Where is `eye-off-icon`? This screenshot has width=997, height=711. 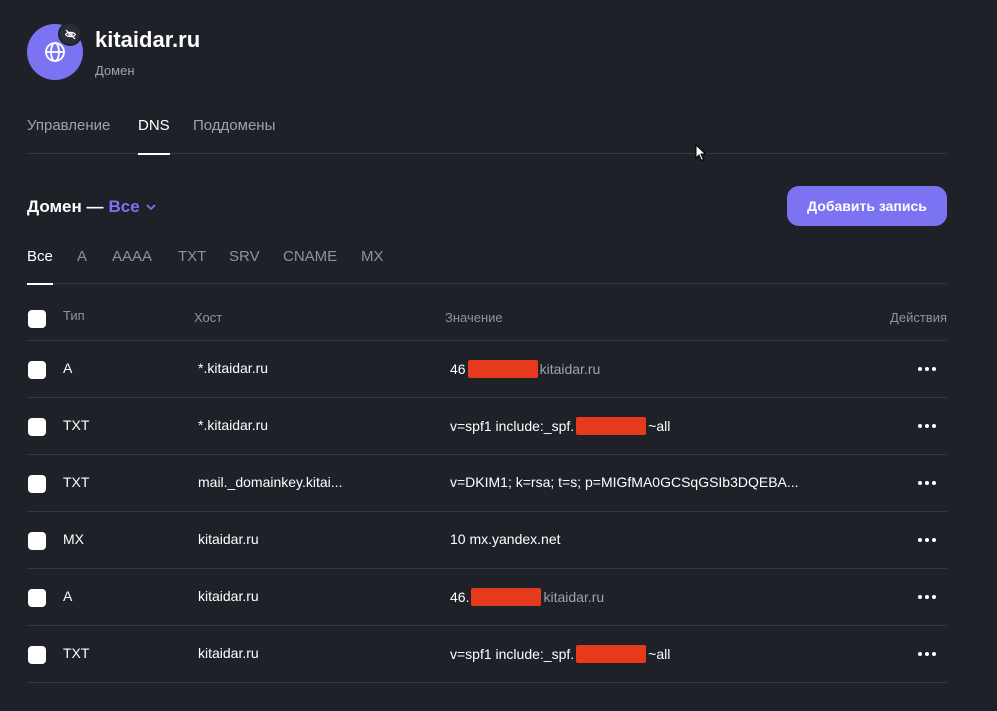
eye-off-icon is located at coordinates (70, 34).